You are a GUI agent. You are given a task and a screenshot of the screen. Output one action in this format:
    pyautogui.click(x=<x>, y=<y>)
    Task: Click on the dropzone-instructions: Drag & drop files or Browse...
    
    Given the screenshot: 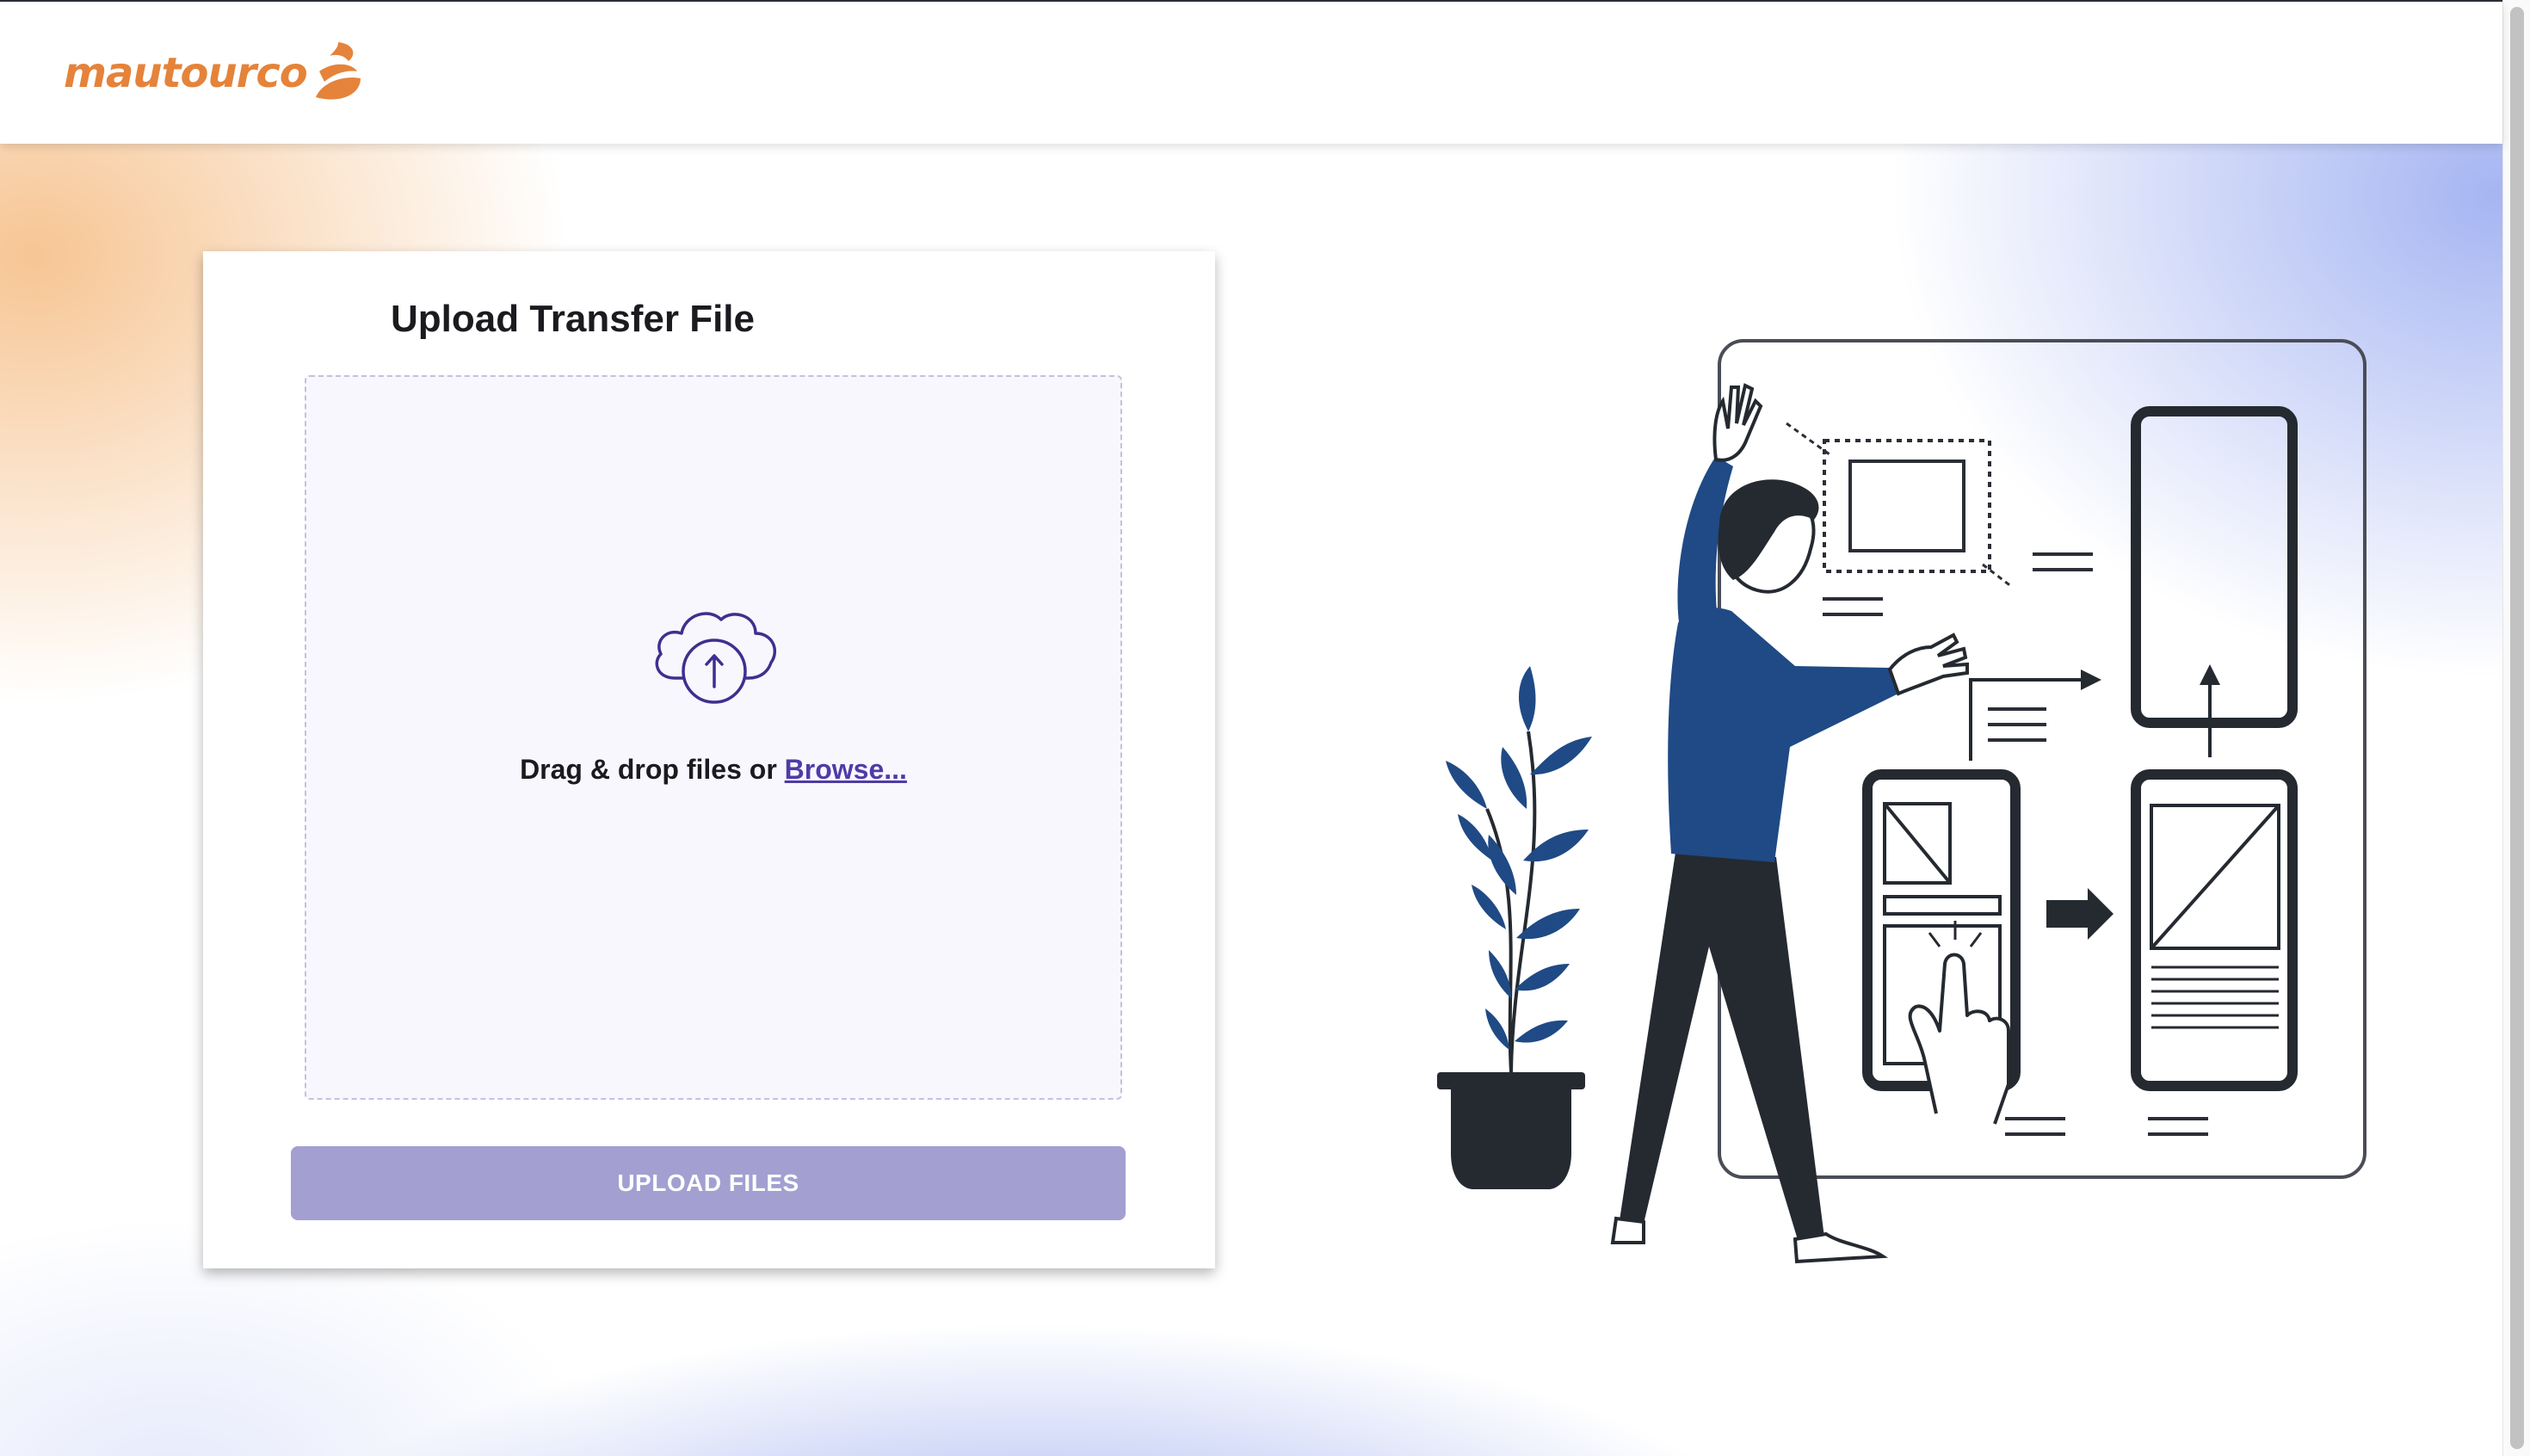 What is the action you would take?
    pyautogui.click(x=713, y=770)
    